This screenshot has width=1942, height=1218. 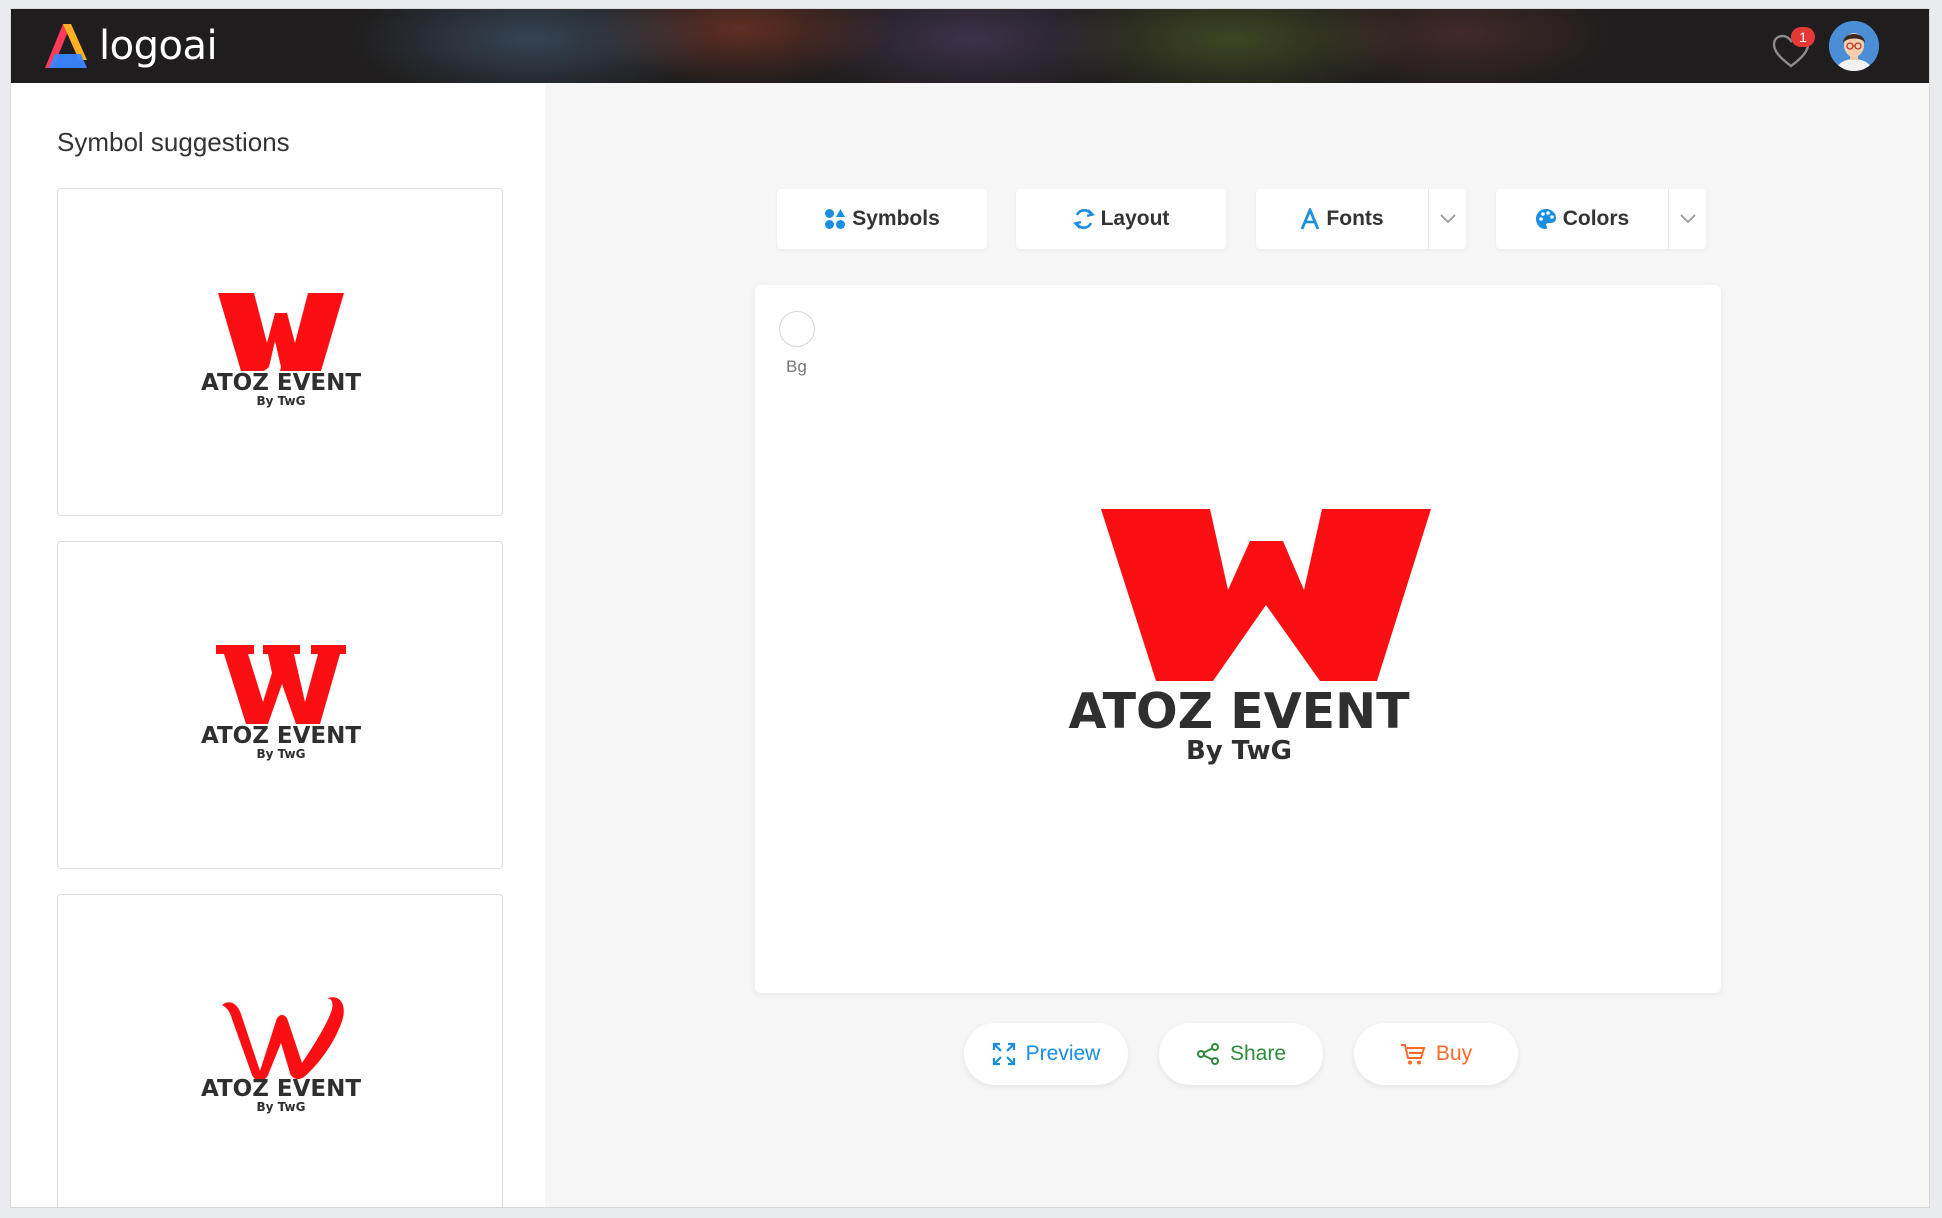 What do you see at coordinates (1239, 751) in the screenshot?
I see `logo-tagline: By TwG` at bounding box center [1239, 751].